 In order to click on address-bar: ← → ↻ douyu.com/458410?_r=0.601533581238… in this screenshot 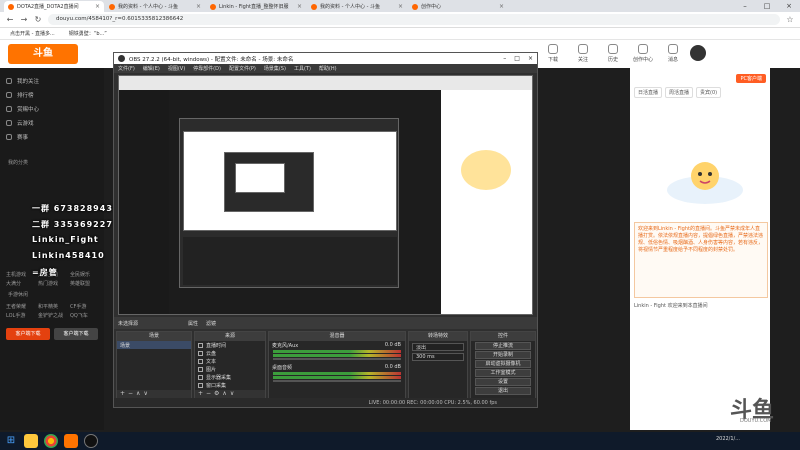, I will do `click(400, 20)`.